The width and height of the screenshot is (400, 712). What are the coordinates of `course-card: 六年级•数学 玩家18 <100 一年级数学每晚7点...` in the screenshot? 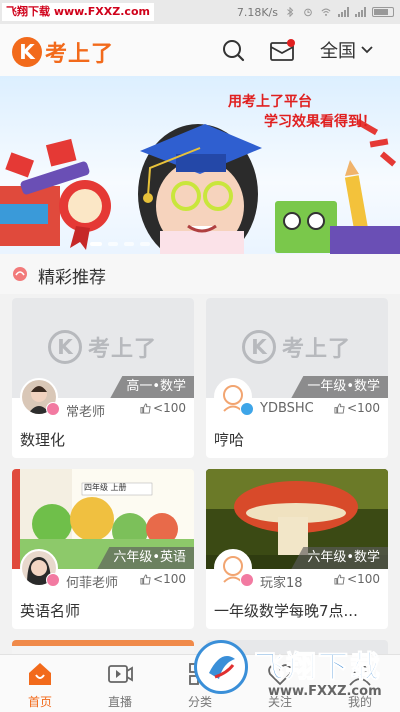 It's located at (297, 549).